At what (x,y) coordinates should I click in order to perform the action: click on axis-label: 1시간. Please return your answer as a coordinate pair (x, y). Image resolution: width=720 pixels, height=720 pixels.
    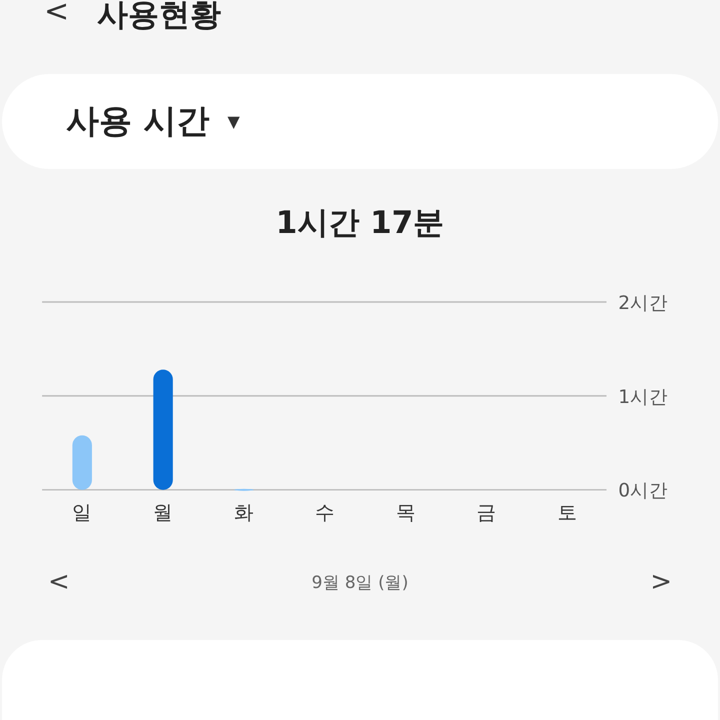
    Looking at the image, I should click on (643, 397).